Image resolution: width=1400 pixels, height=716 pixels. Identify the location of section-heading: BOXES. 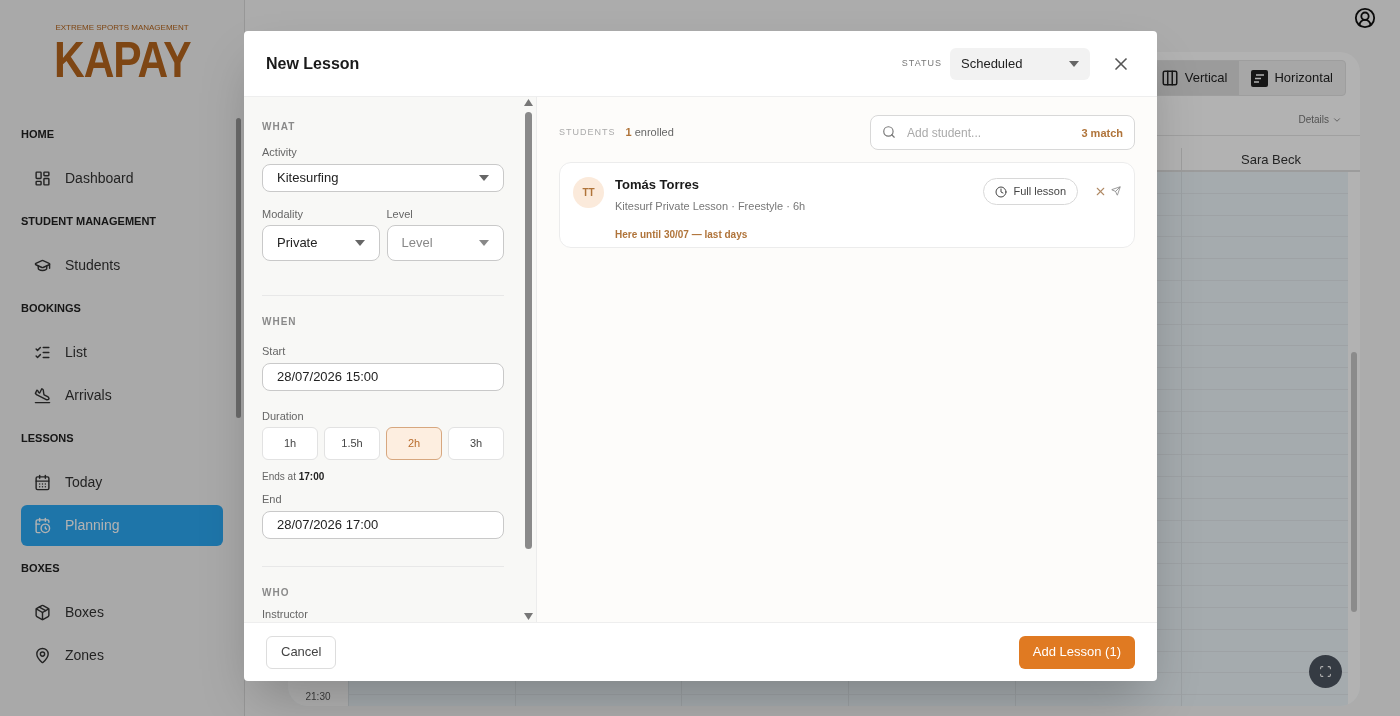
(41, 568).